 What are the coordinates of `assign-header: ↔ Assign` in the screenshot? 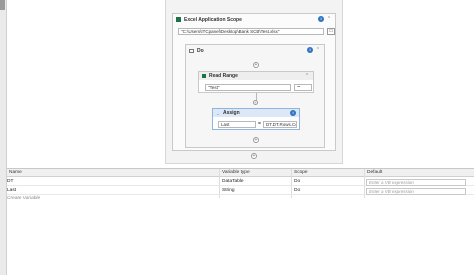 It's located at (256, 113).